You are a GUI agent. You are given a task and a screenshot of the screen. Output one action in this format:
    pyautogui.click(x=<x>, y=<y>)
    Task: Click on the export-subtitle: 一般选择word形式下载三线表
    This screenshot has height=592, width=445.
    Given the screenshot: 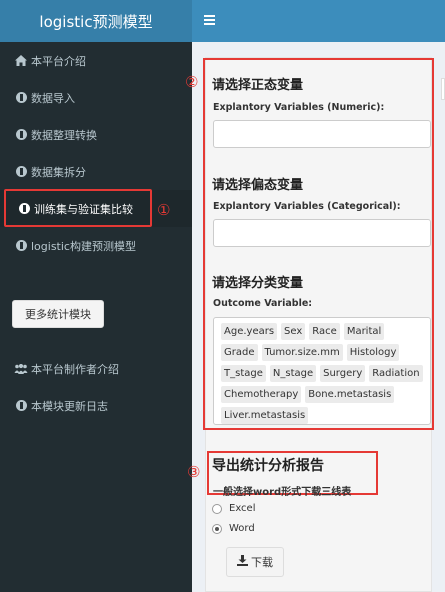 What is the action you would take?
    pyautogui.click(x=282, y=492)
    